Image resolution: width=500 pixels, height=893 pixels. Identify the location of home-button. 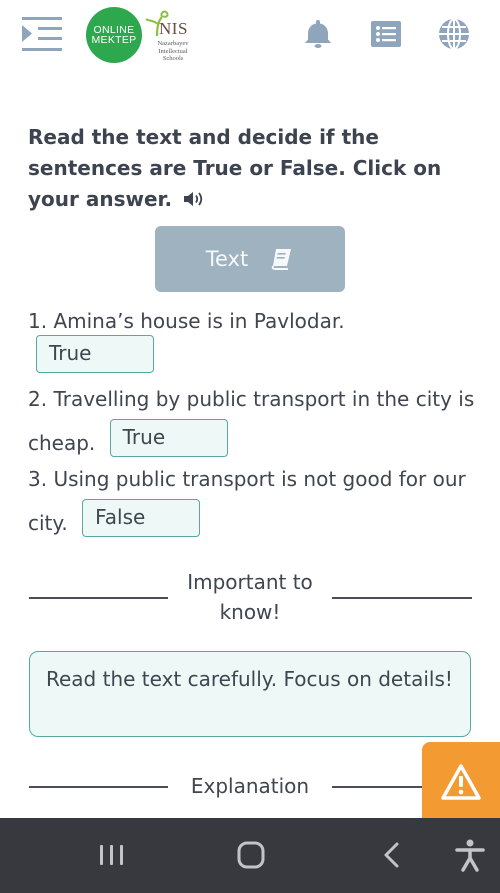
(251, 856).